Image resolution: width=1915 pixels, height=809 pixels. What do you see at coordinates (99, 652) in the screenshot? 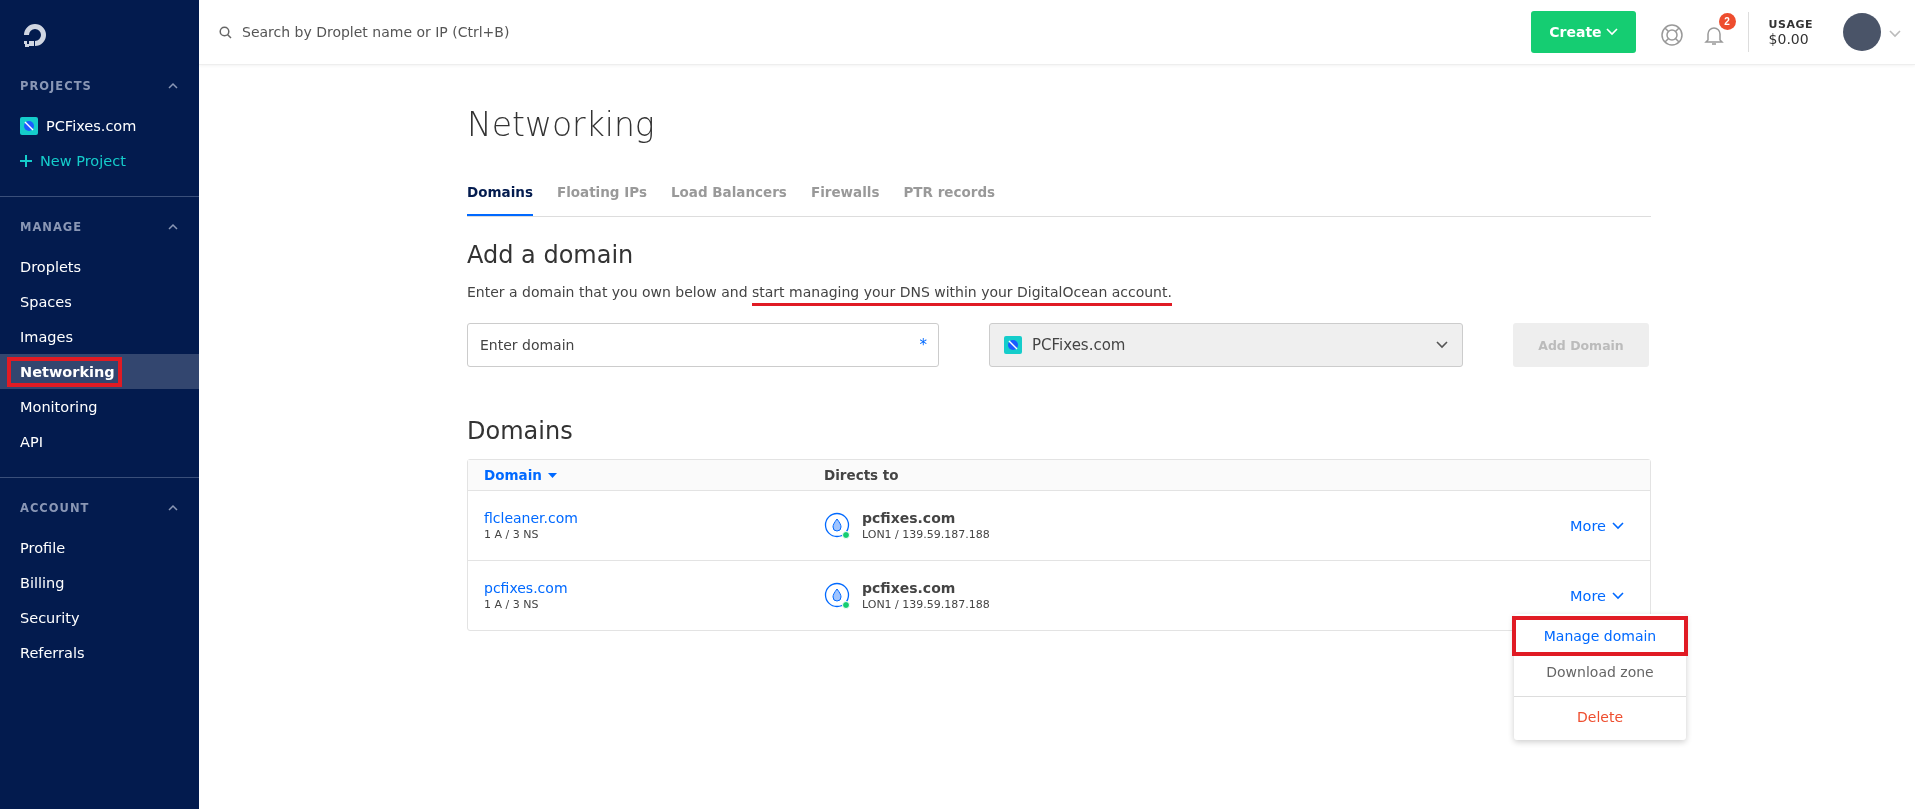
I see `sidebar-item: Referrals` at bounding box center [99, 652].